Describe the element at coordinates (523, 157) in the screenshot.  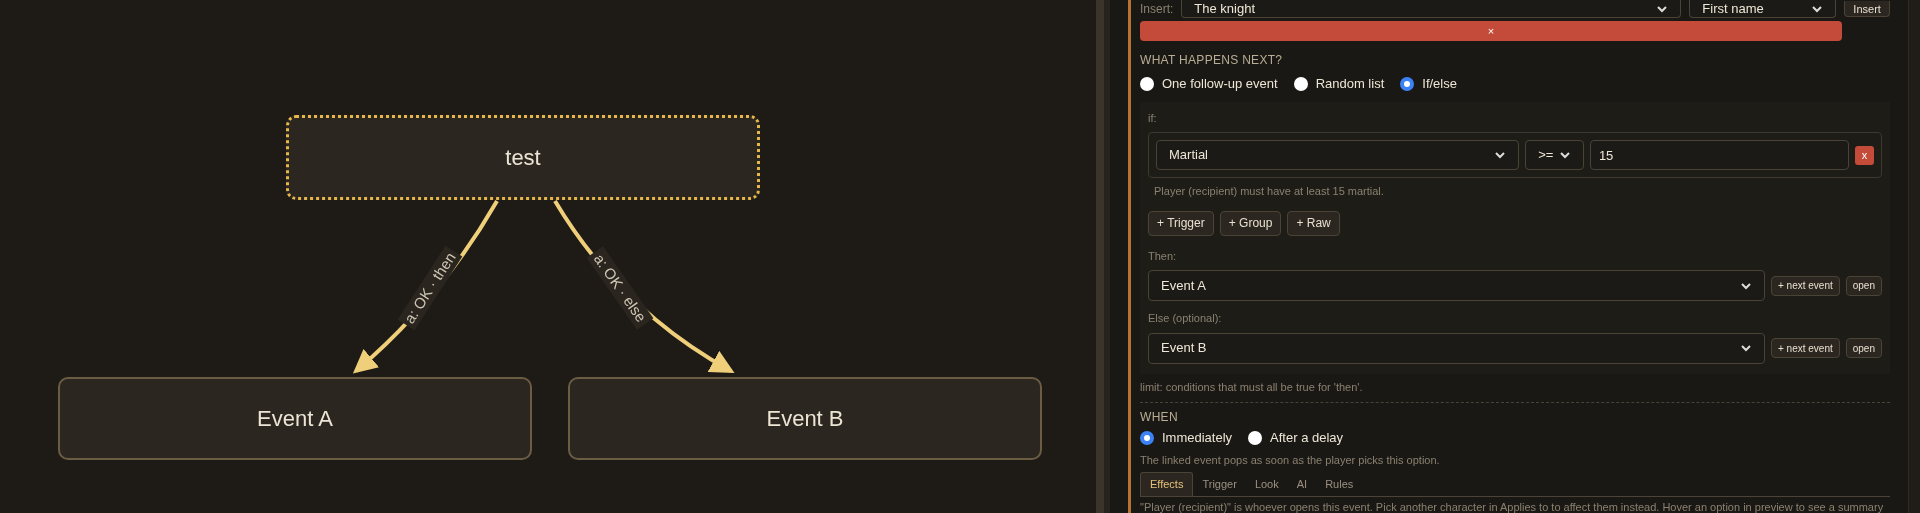
I see `event-node: test` at that location.